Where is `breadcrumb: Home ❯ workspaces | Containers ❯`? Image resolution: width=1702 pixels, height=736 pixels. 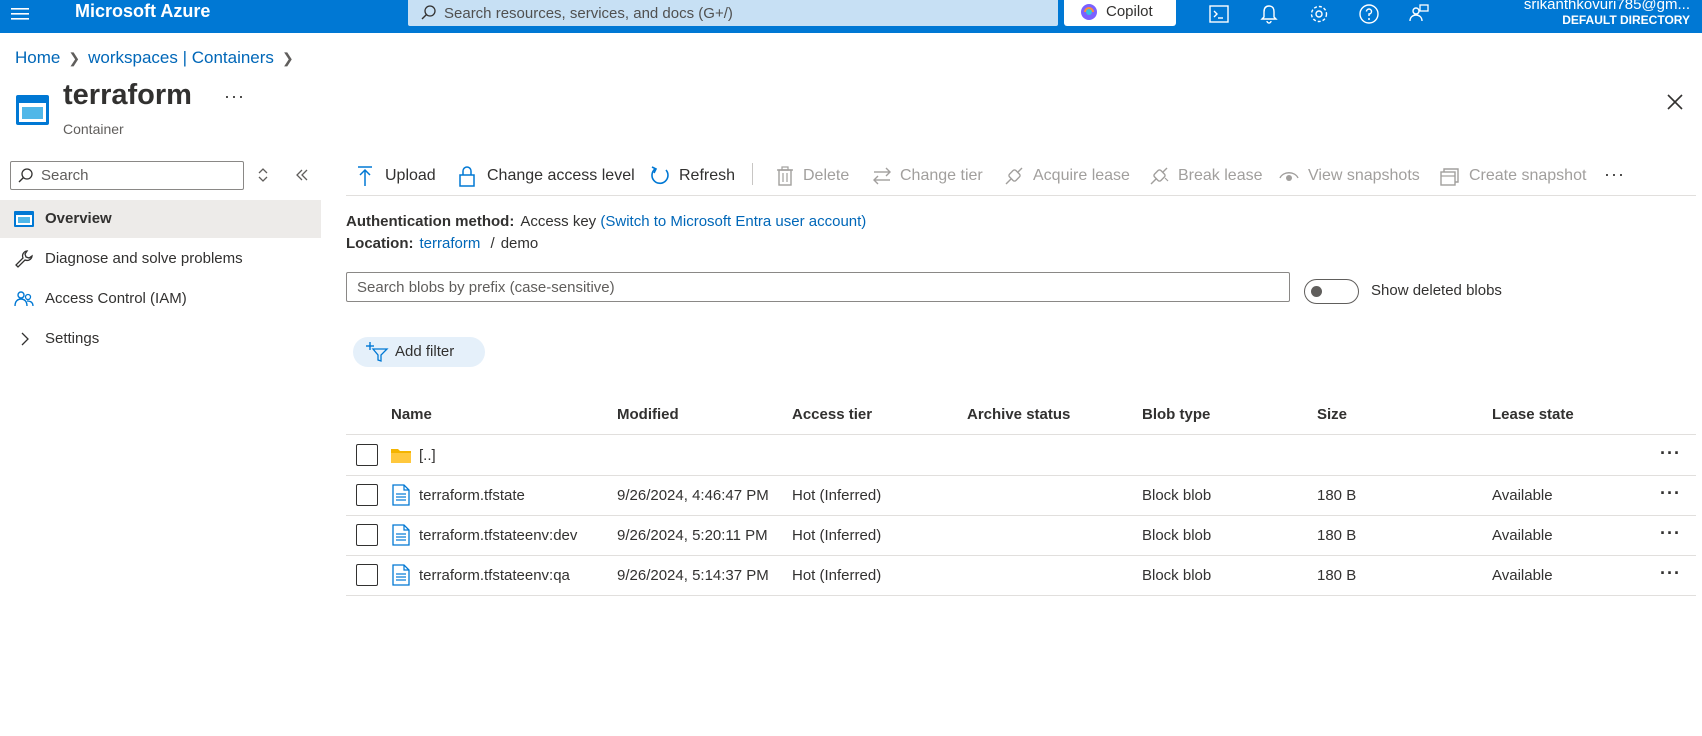 breadcrumb: Home ❯ workspaces | Containers ❯ is located at coordinates (158, 58).